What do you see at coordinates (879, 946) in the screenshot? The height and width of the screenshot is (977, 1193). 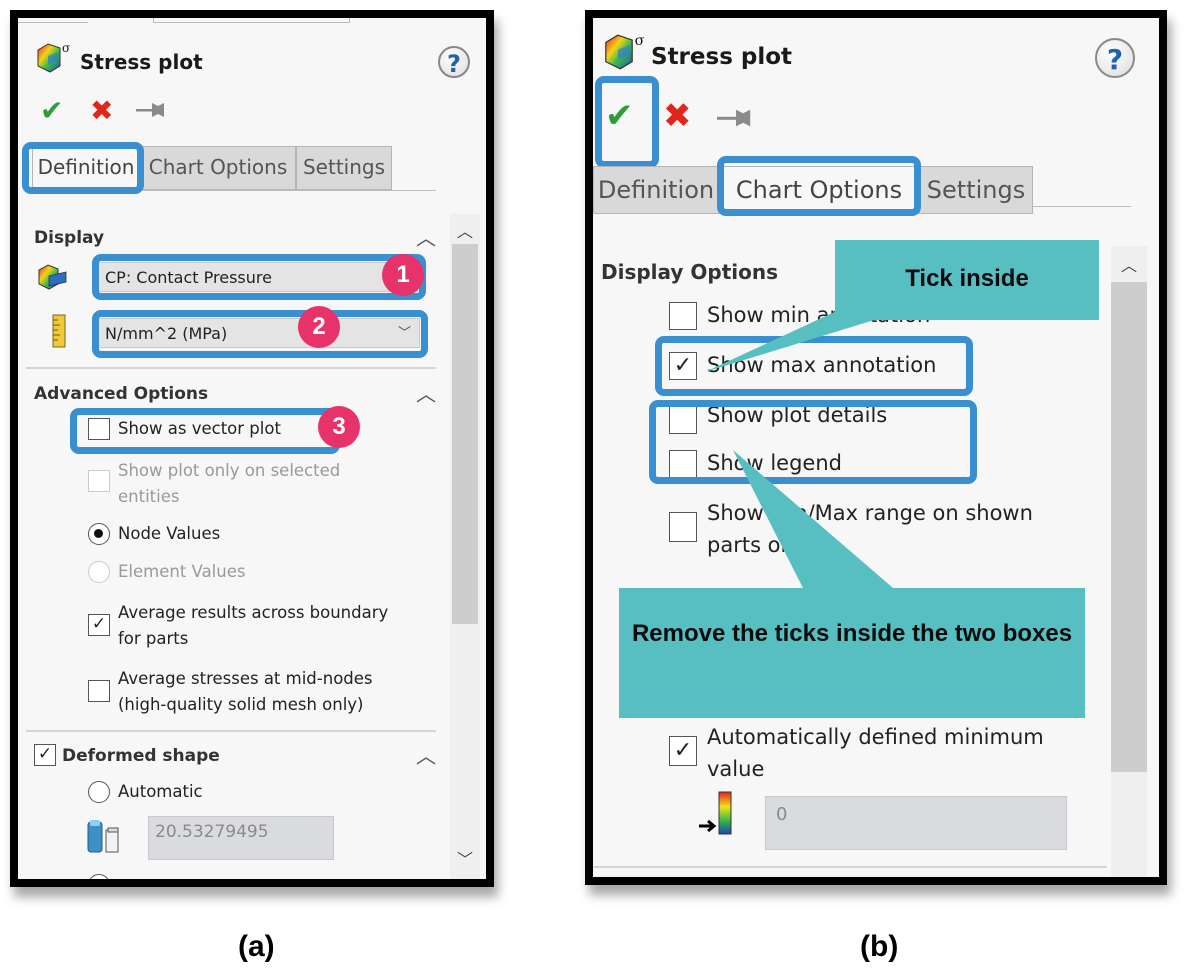 I see `caption-b: (b)` at bounding box center [879, 946].